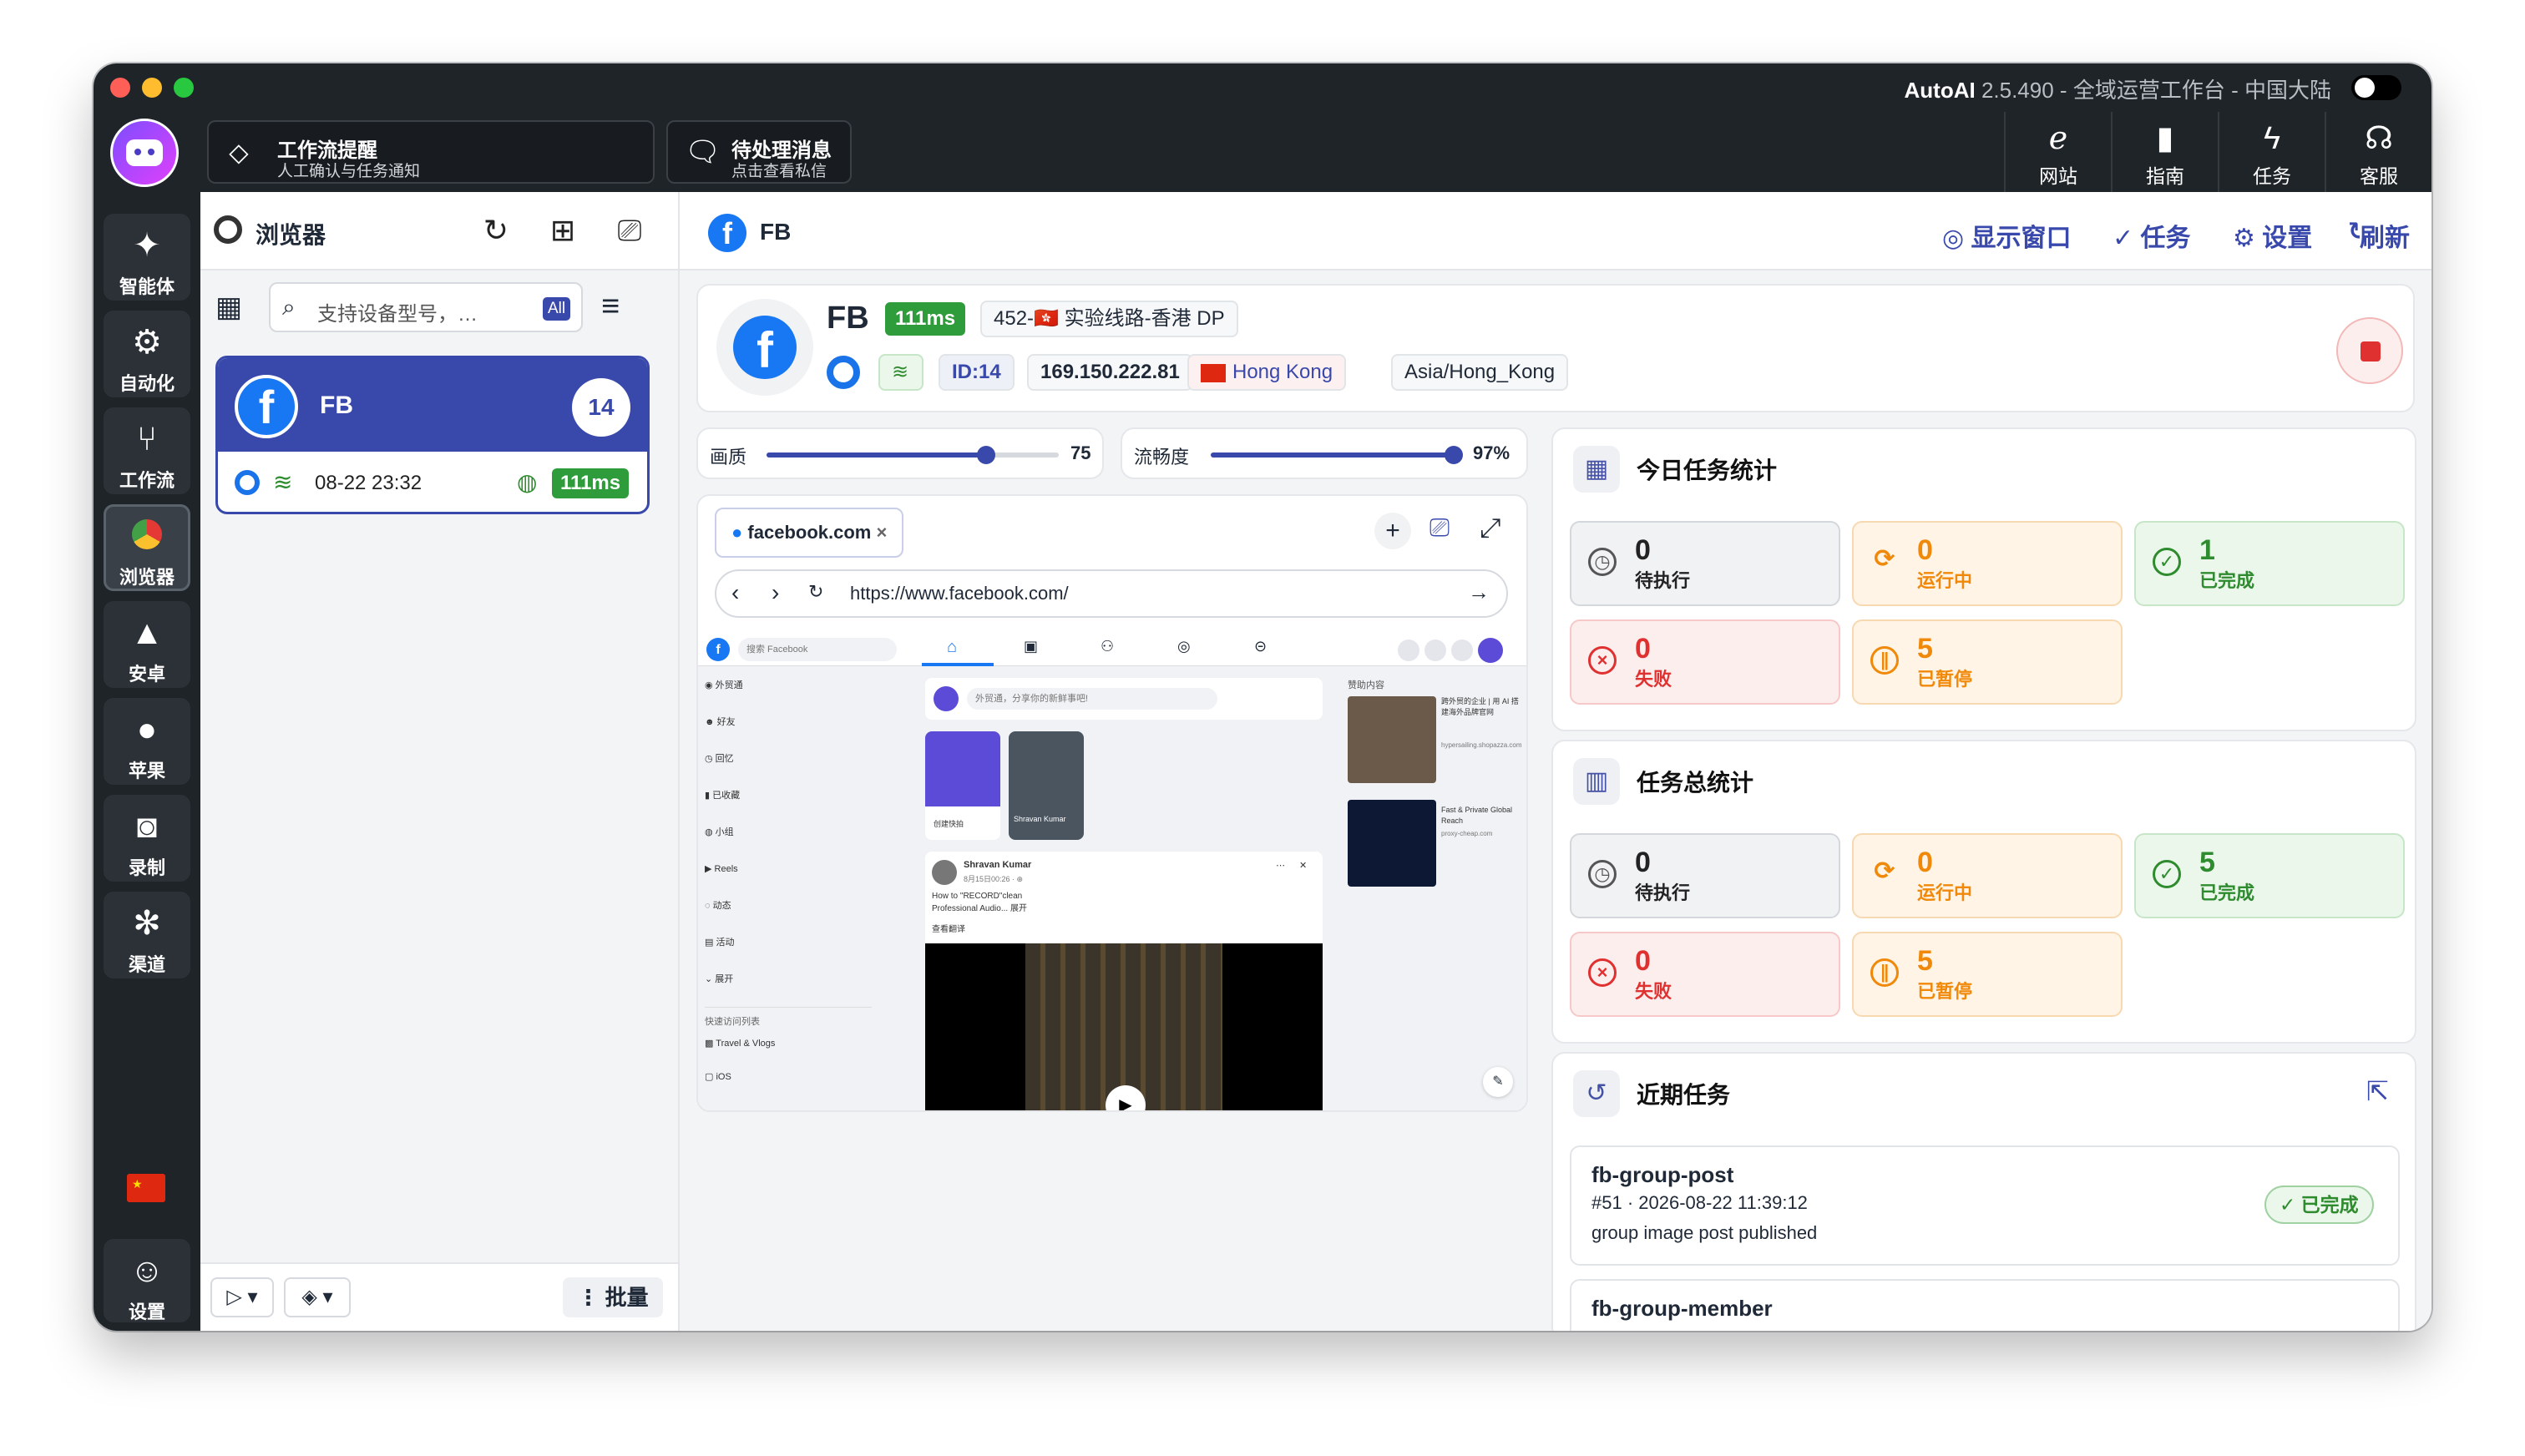  I want to click on fb-shortcut: ▢ iOS, so click(788, 1082).